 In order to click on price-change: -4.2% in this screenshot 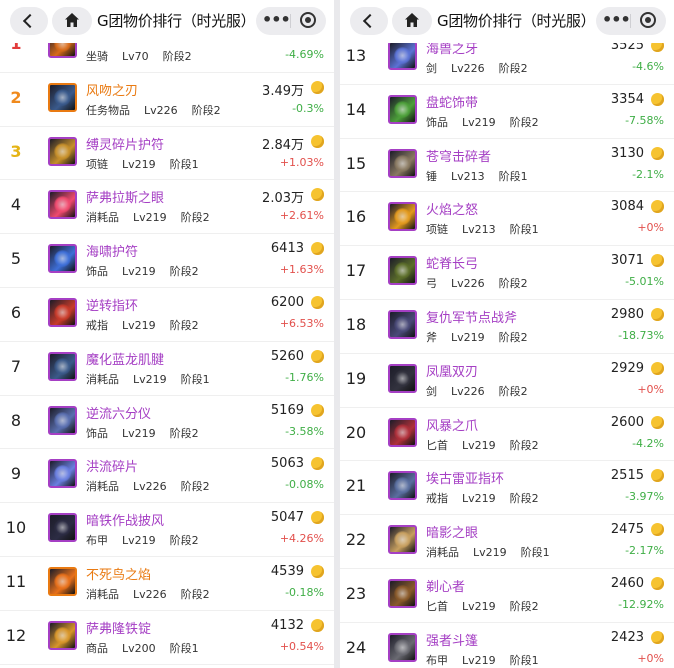, I will do `click(648, 443)`.